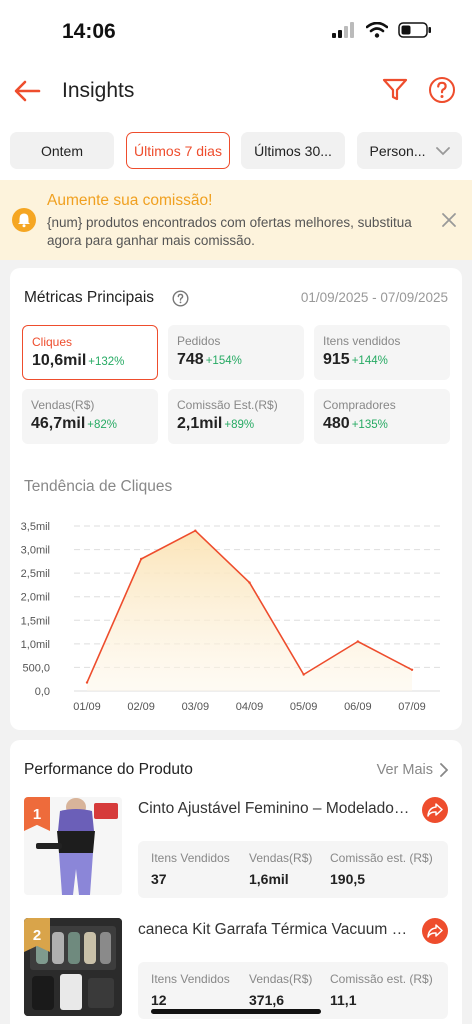 This screenshot has width=472, height=1024. Describe the element at coordinates (236, 1011) in the screenshot. I see `home-indicator` at that location.